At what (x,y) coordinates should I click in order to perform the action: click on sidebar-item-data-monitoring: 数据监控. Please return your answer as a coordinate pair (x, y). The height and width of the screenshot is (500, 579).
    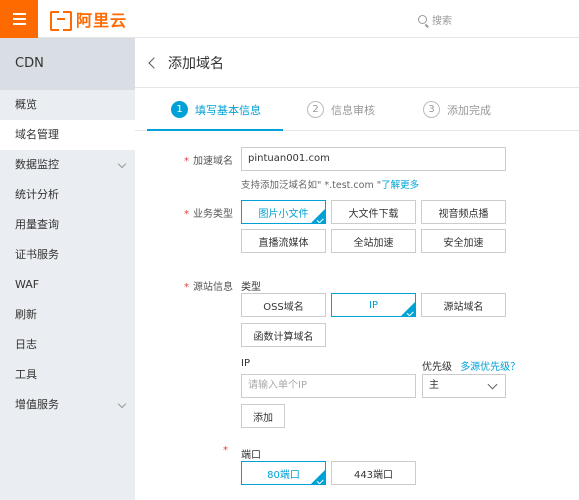
    Looking at the image, I should click on (67, 165).